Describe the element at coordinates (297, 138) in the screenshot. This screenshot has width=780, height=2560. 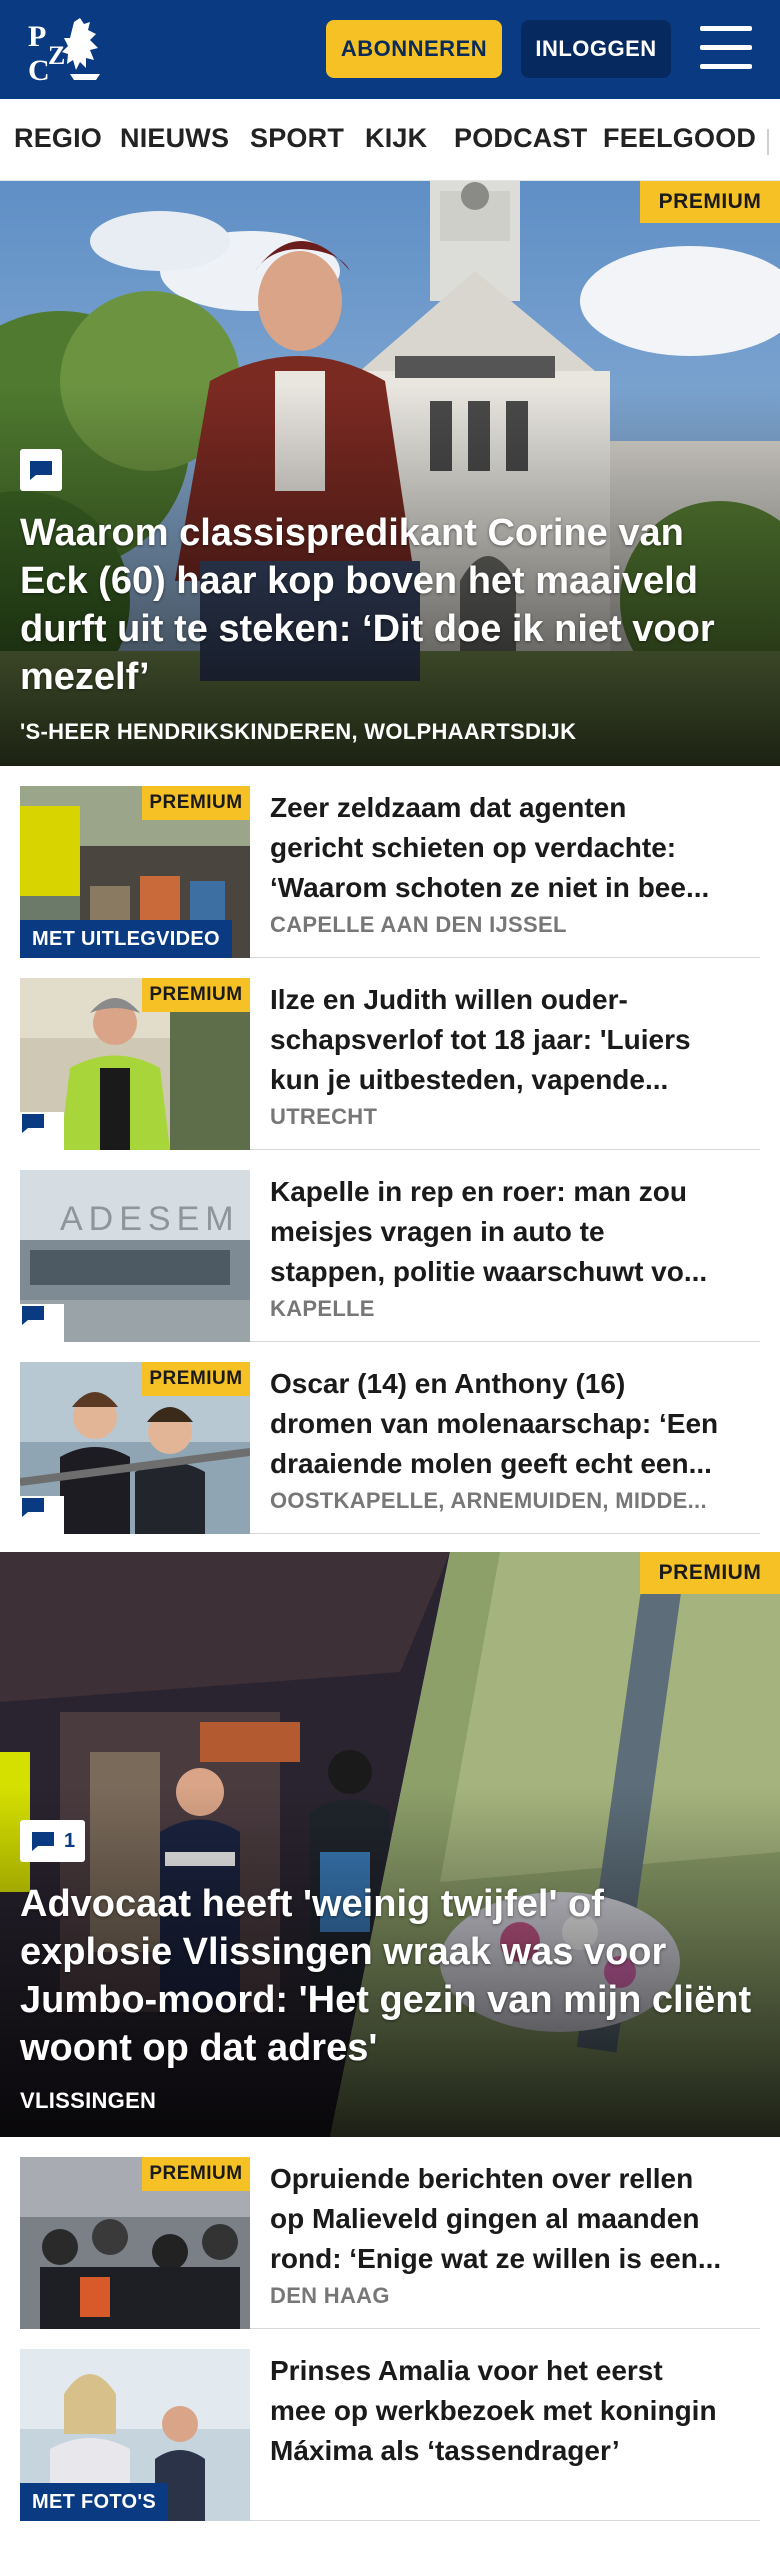
I see `nav-item-sport: SPORT` at that location.